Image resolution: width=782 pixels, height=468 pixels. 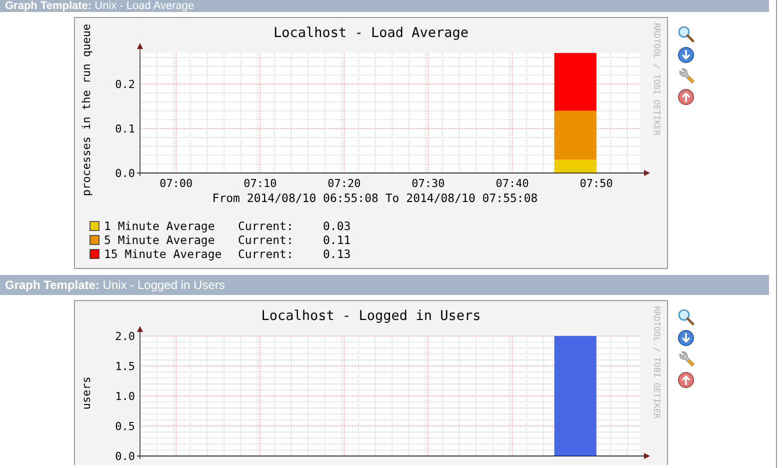 I want to click on x-tick-label: 07:00, so click(x=176, y=183).